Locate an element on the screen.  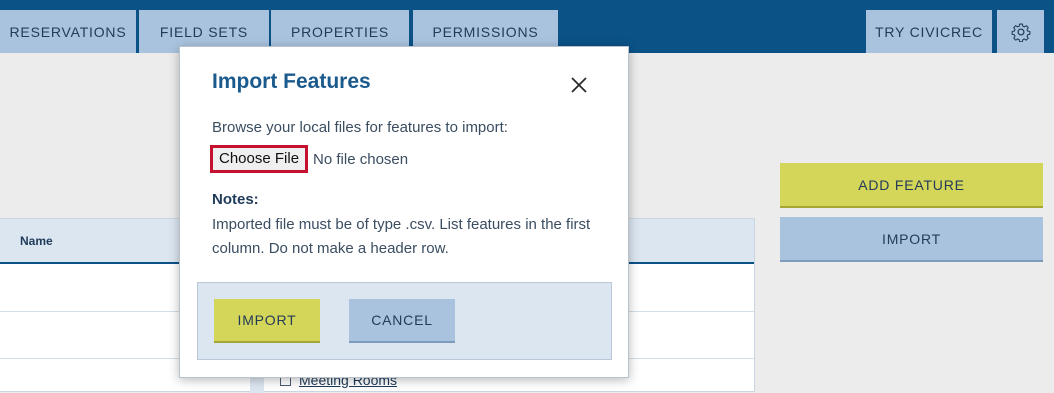
dialog-import-button: IMPORT is located at coordinates (267, 321).